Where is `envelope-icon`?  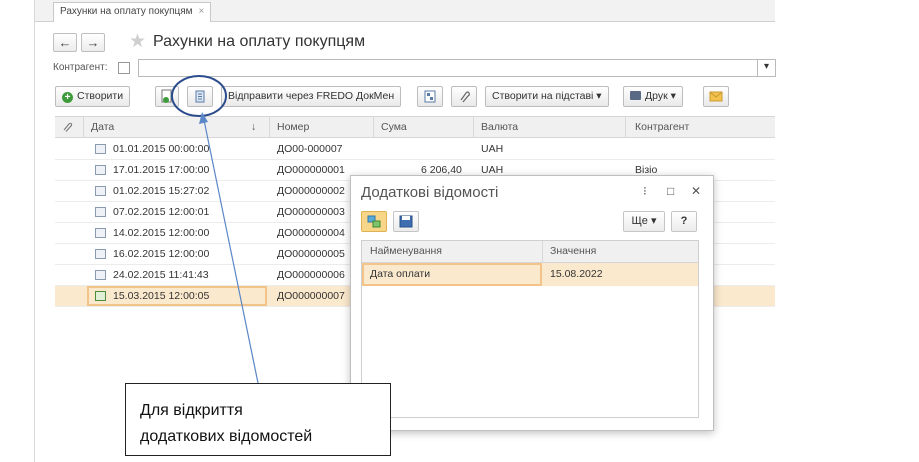
envelope-icon is located at coordinates (716, 96).